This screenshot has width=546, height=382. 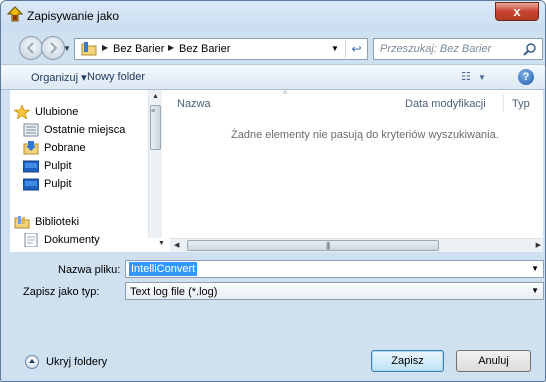 I want to click on filename-field: IntelliConvert ▼, so click(x=334, y=269).